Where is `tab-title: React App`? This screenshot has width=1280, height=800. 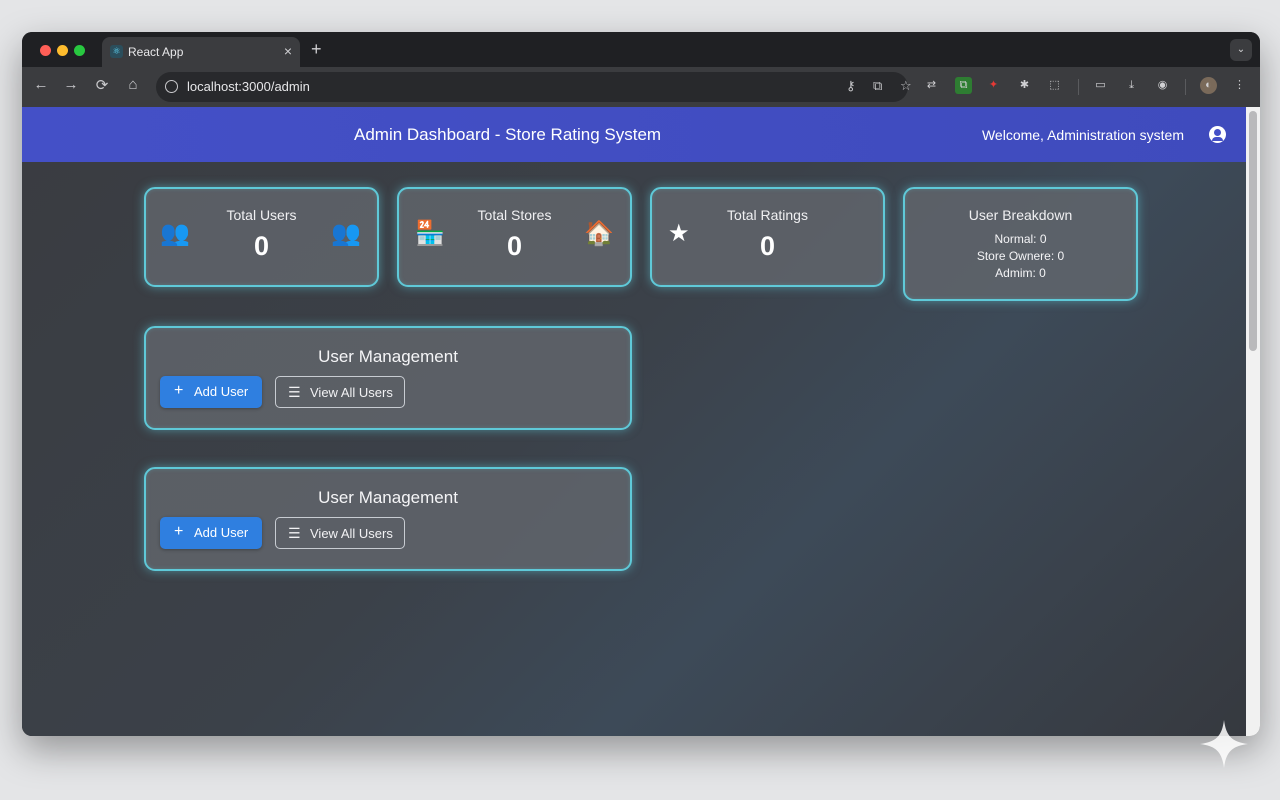
tab-title: React App is located at coordinates (156, 52).